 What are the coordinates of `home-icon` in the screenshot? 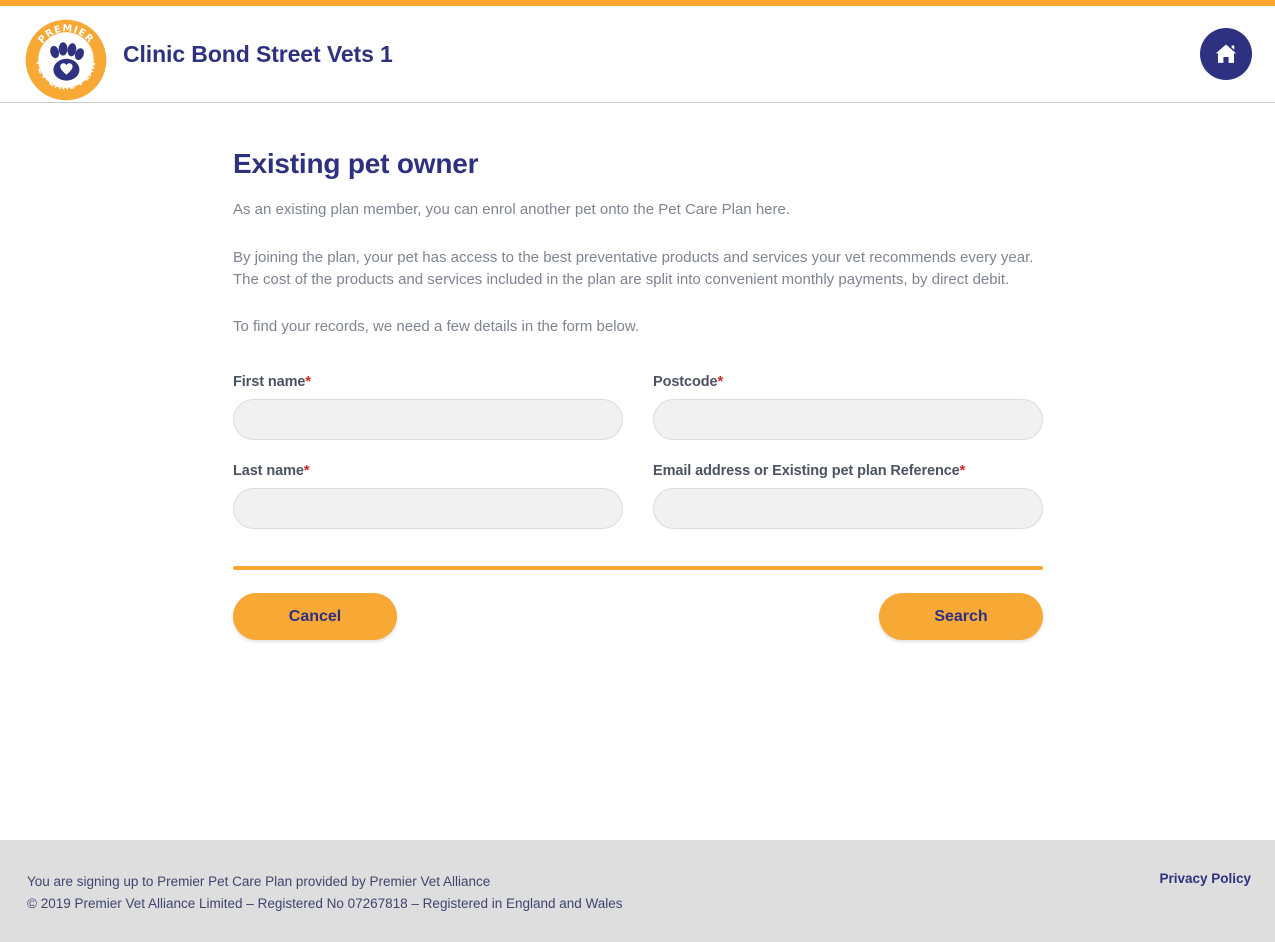 It's located at (1226, 53).